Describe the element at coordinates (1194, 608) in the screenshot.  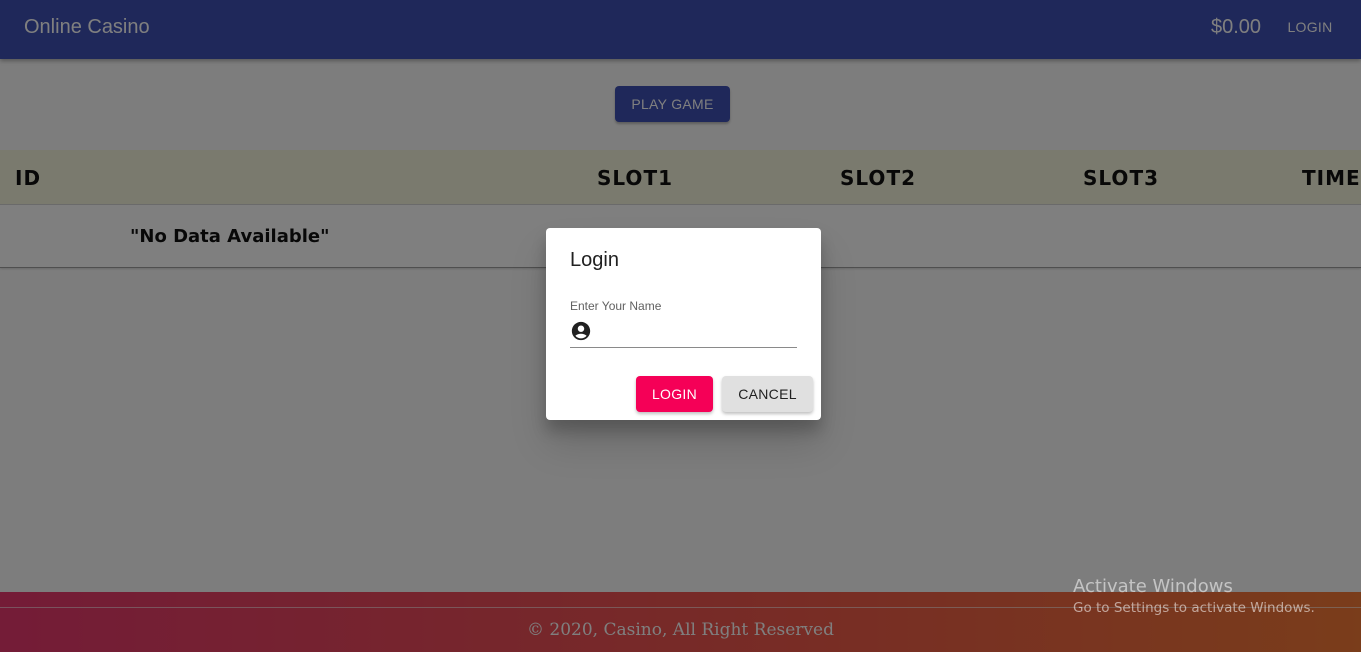
I see `watermark-subtitle: Go to Settings to activate Windows.` at that location.